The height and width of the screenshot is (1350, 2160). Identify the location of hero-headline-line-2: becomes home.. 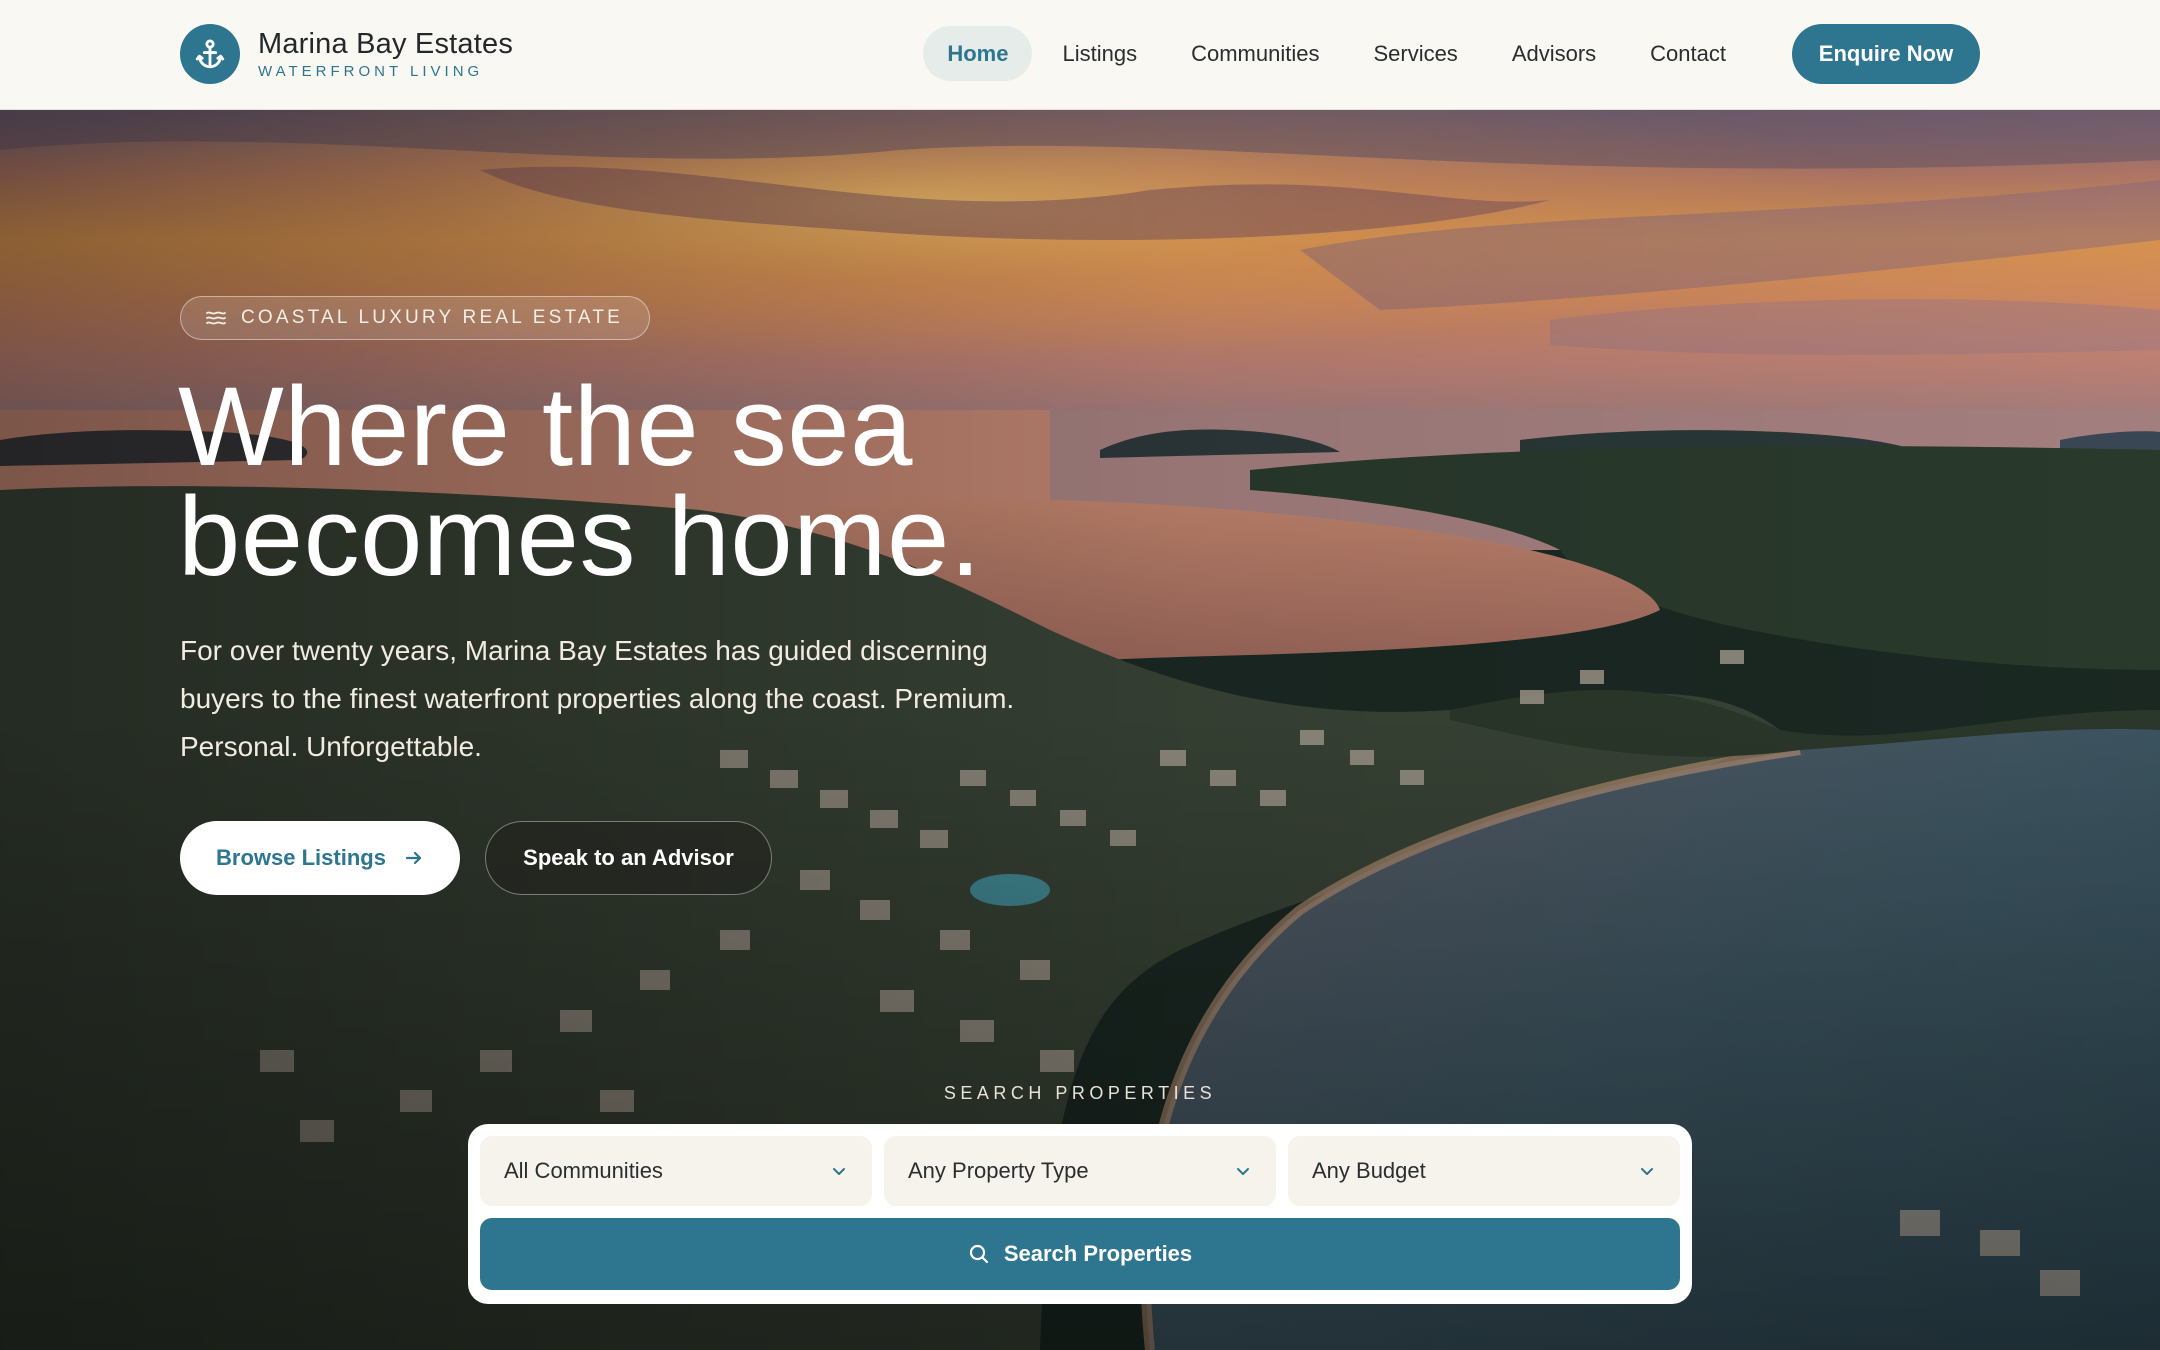
(580, 536).